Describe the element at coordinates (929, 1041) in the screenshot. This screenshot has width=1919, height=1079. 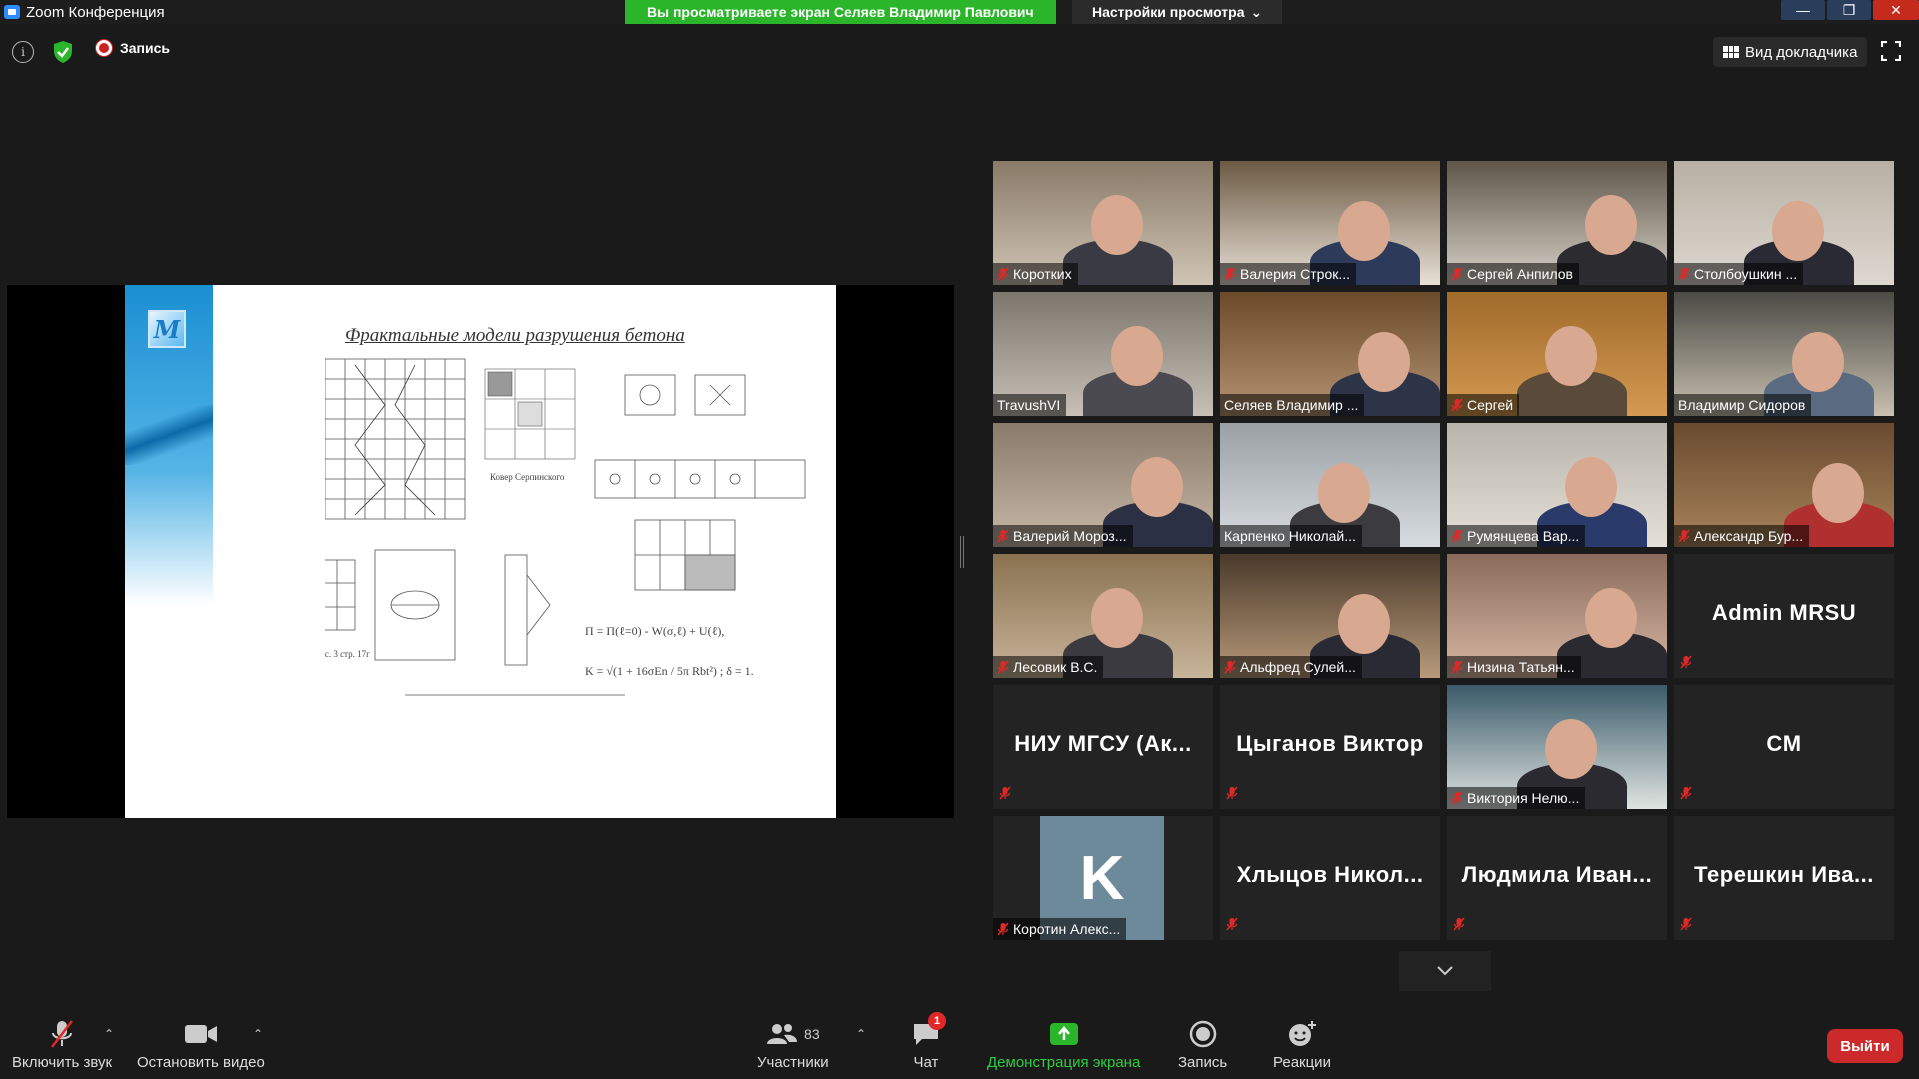
I see `chat-button: 1 Чат` at that location.